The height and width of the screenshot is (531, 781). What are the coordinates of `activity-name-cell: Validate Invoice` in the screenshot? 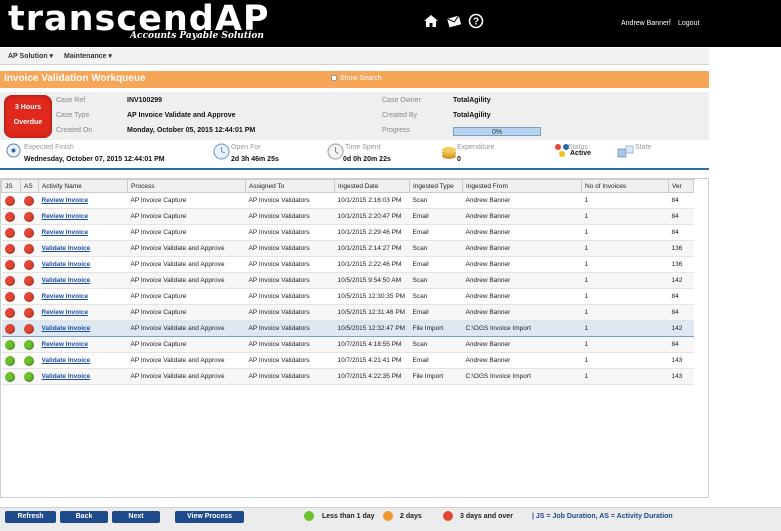 It's located at (83, 248).